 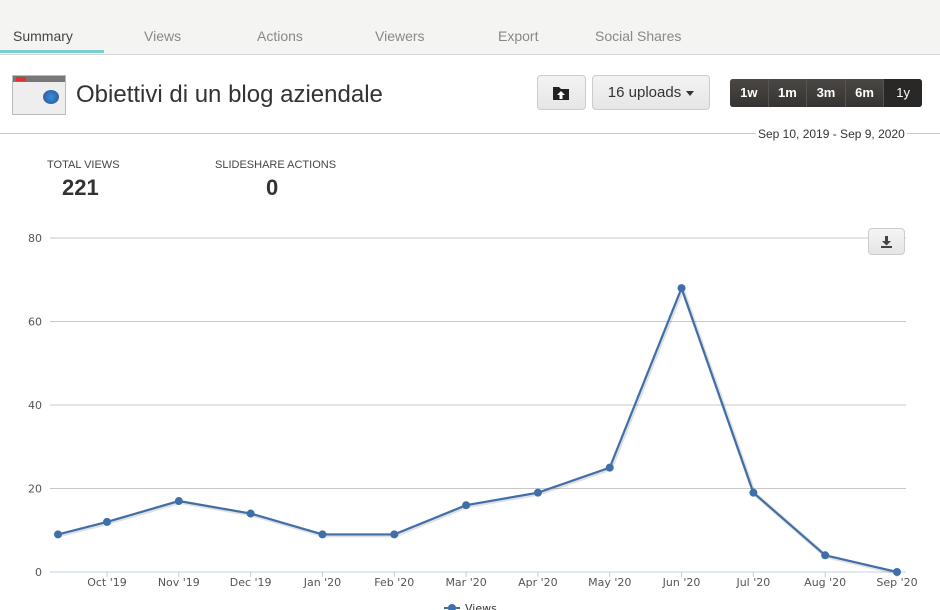 I want to click on x-tick-label: Feb '20, so click(x=394, y=582).